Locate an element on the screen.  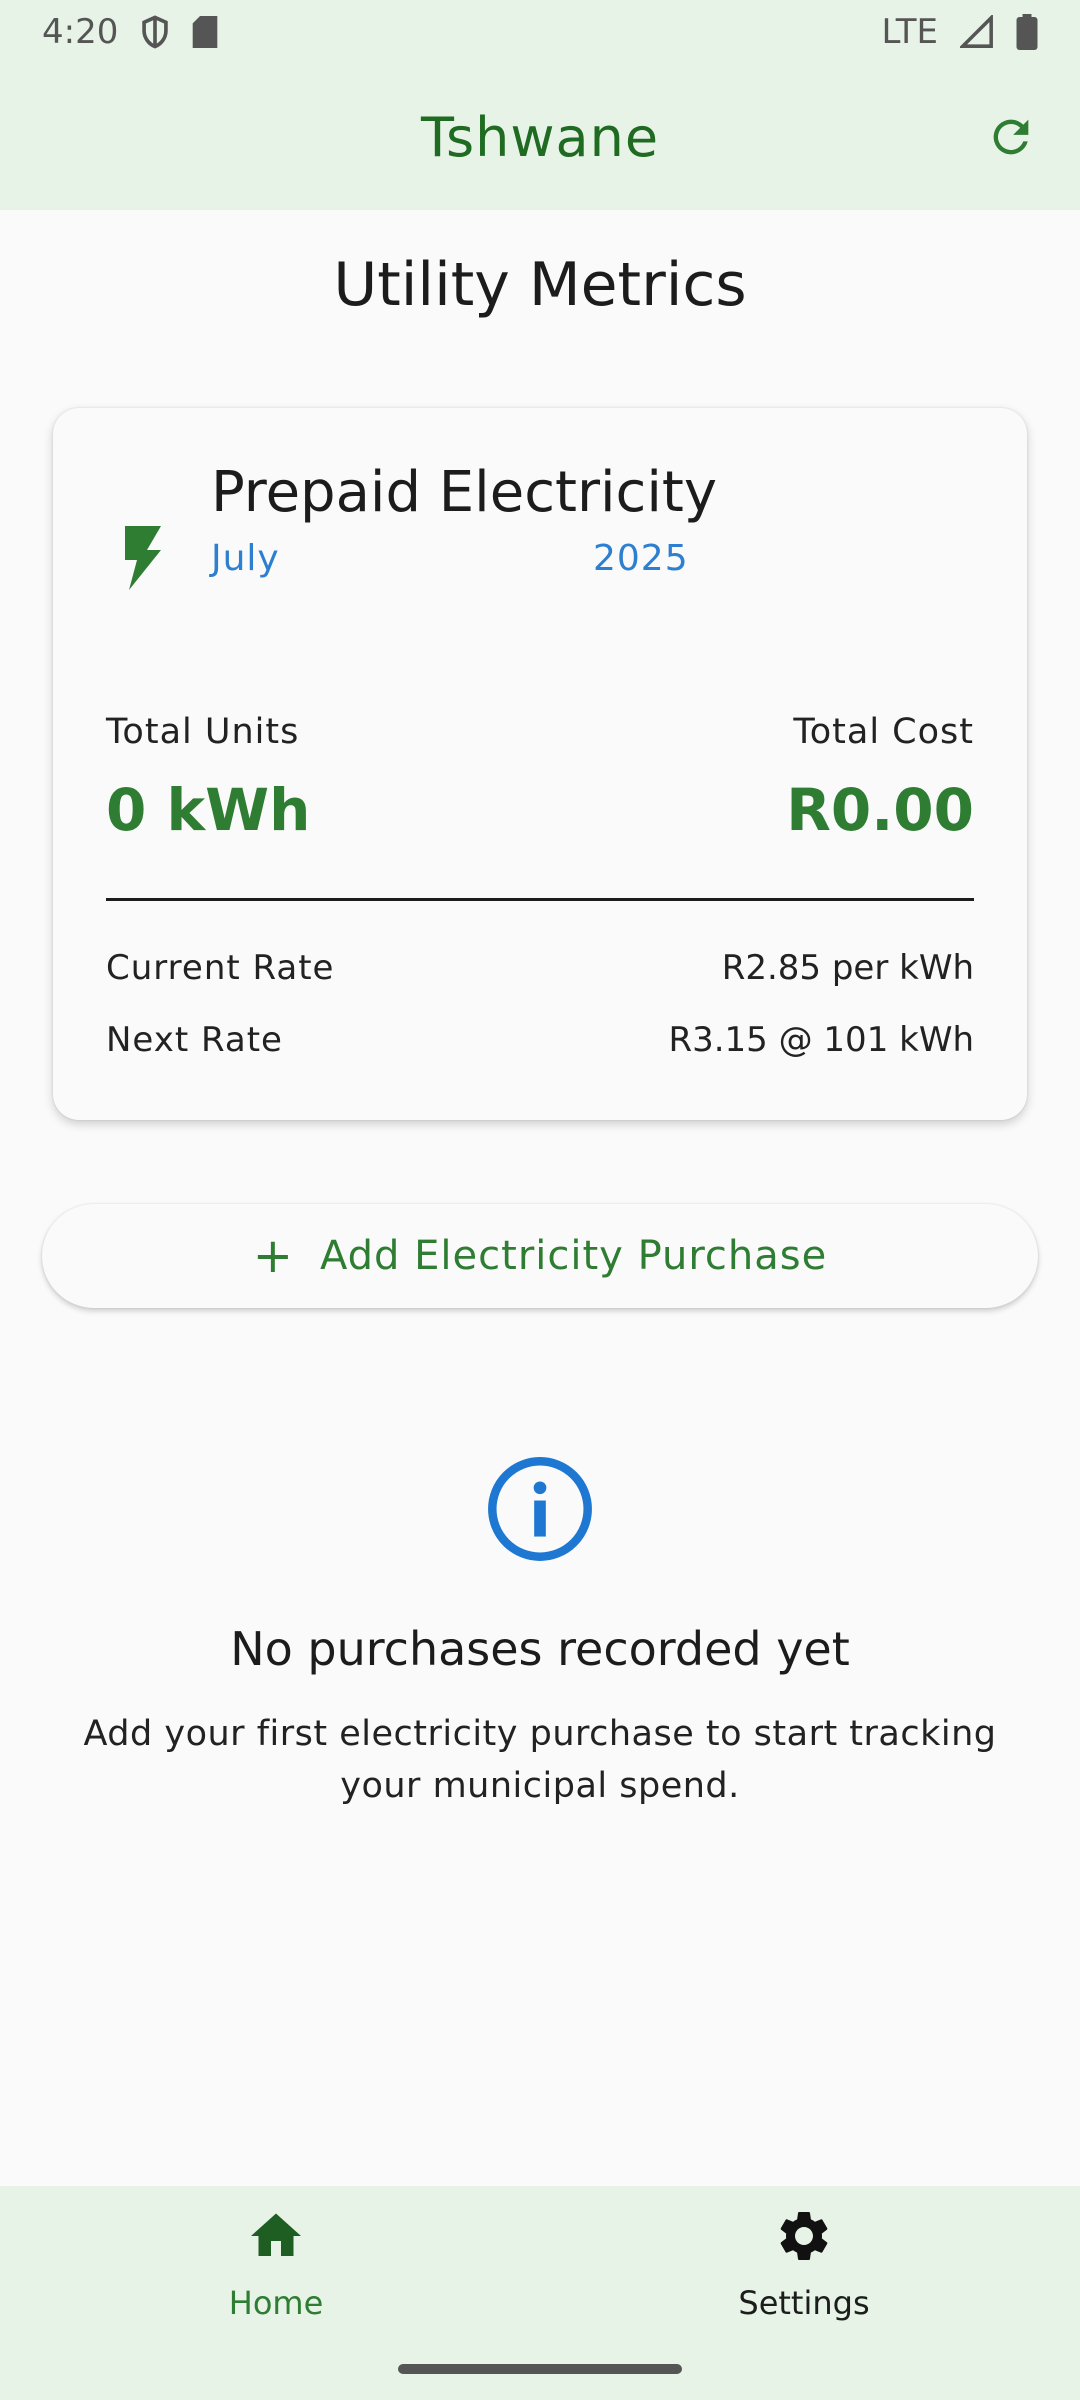
status-bar: 4:20 LTE is located at coordinates (540, 32).